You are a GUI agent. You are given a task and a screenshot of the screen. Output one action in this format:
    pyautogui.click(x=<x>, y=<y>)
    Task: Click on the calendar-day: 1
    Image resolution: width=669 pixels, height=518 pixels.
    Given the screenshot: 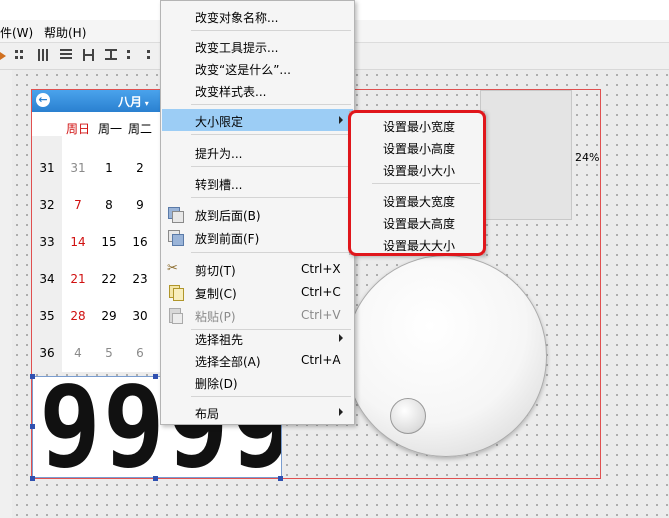 What is the action you would take?
    pyautogui.click(x=109, y=168)
    